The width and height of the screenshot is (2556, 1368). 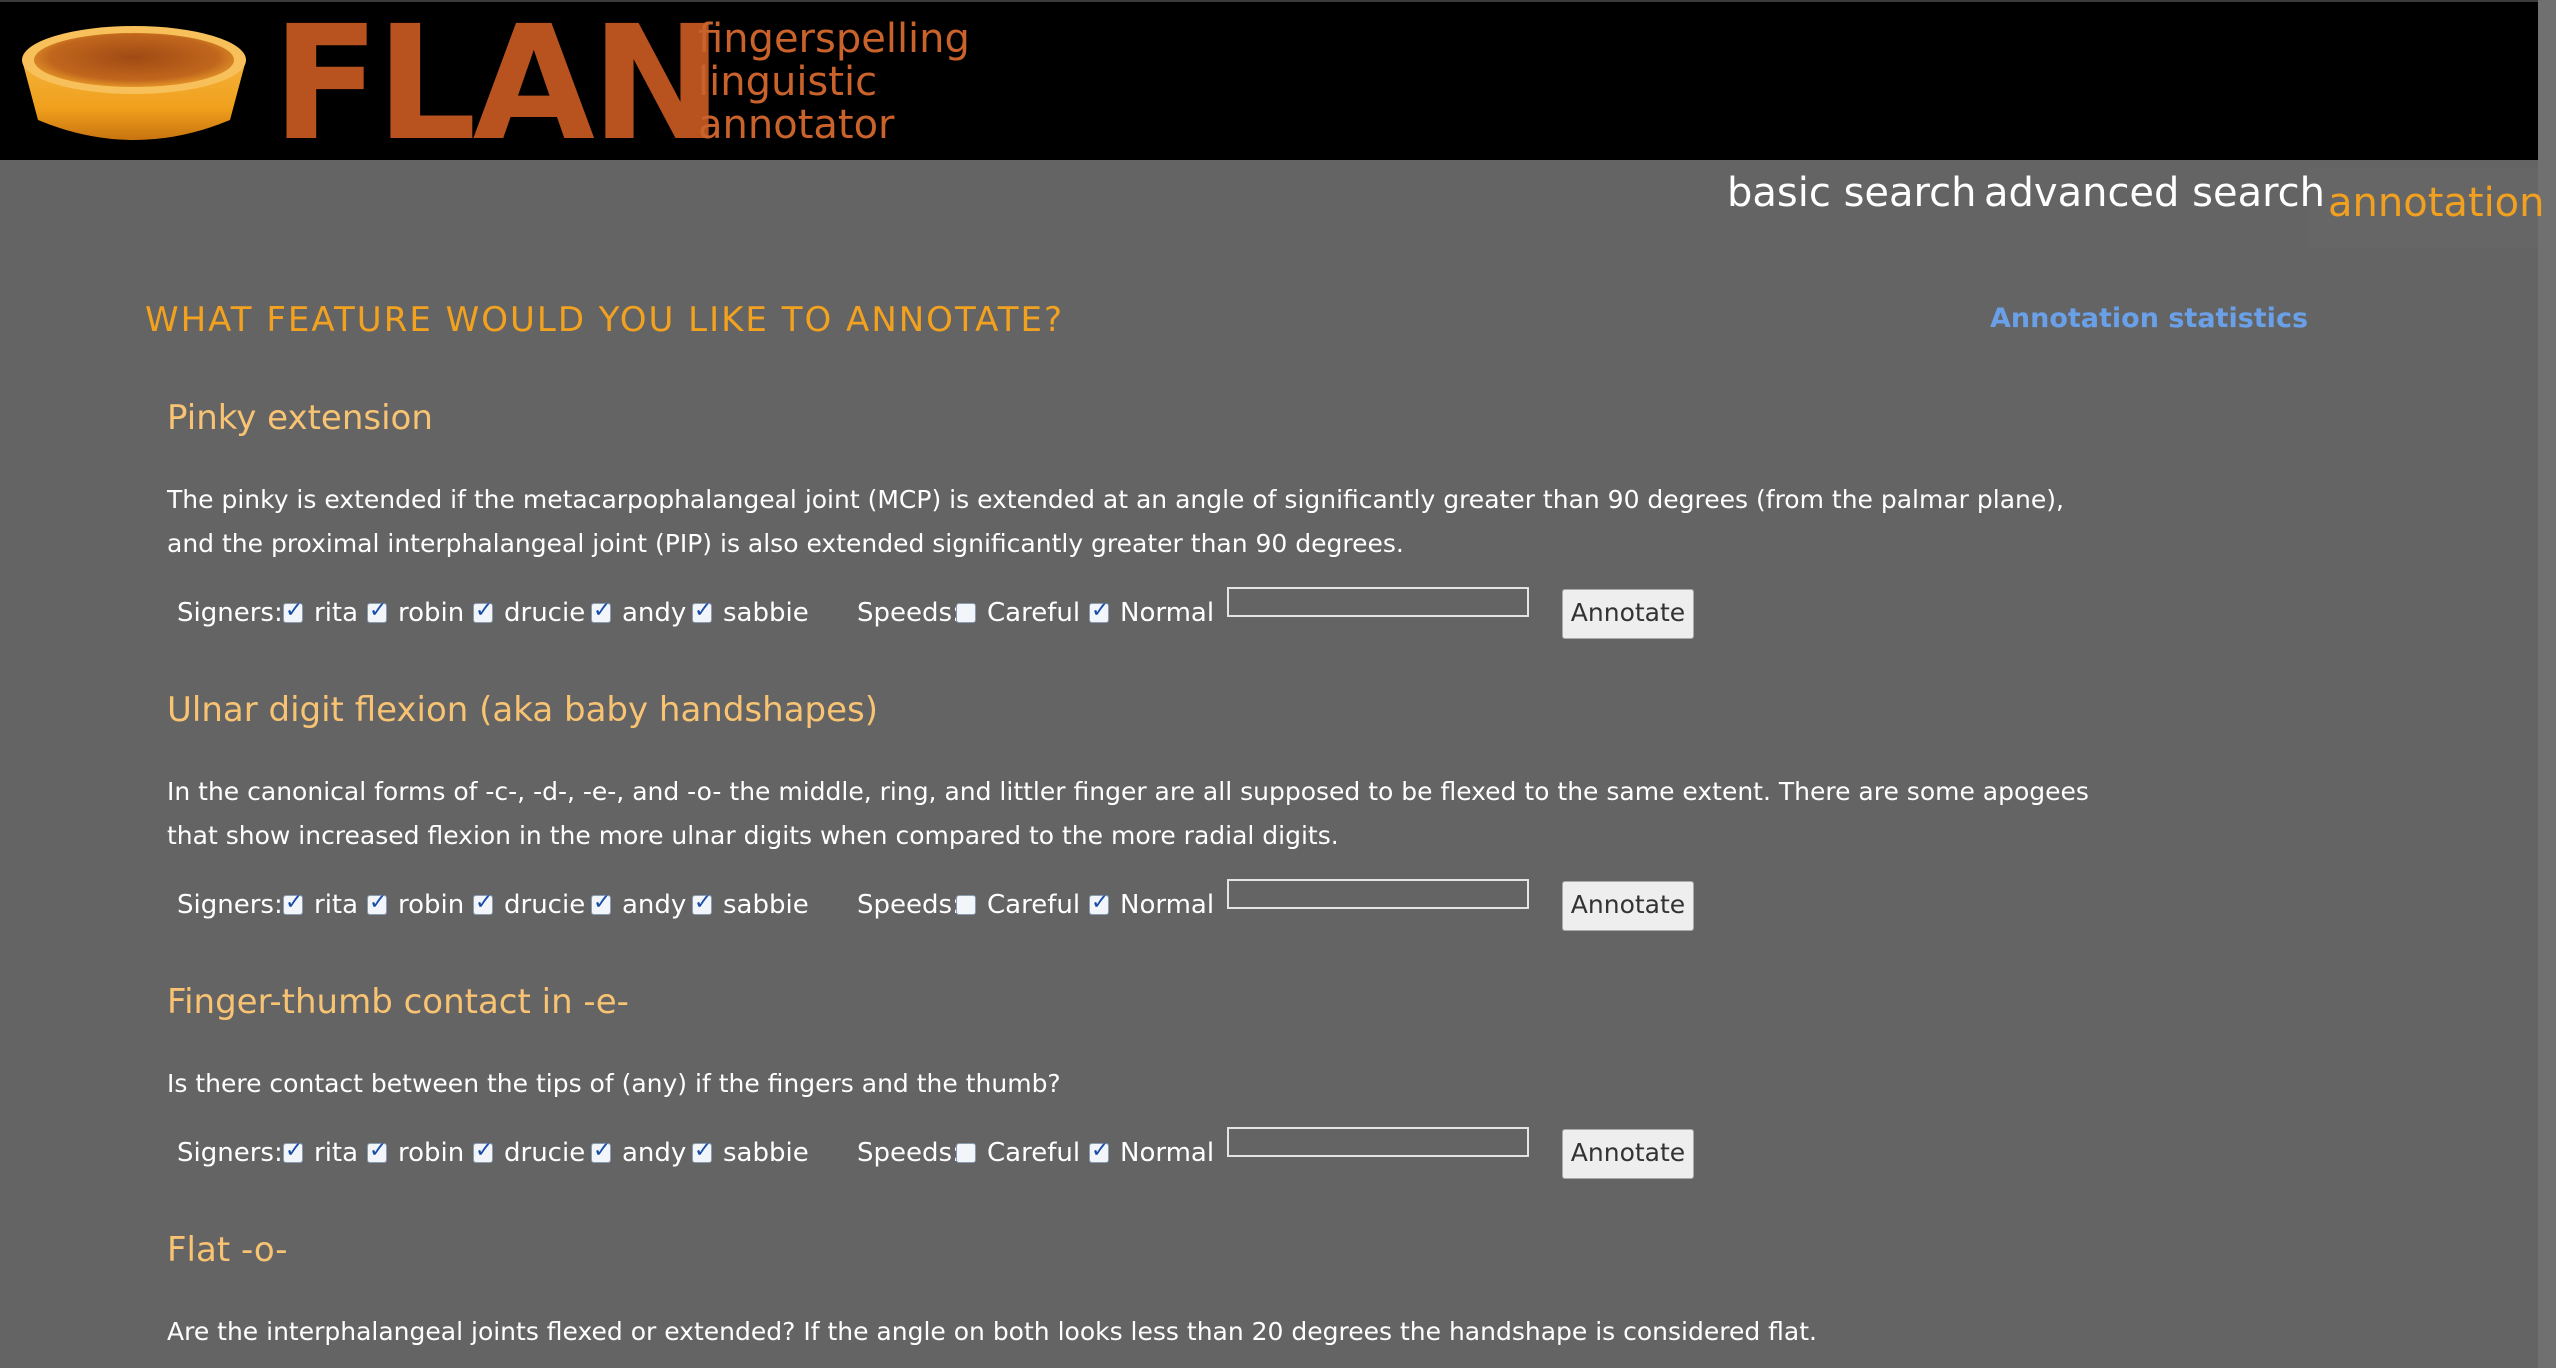 What do you see at coordinates (796, 125) in the screenshot?
I see `tagline-line: annotator` at bounding box center [796, 125].